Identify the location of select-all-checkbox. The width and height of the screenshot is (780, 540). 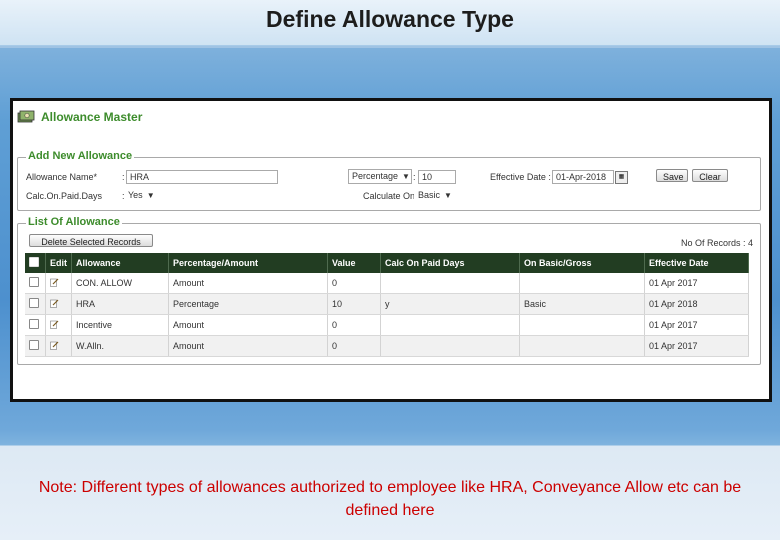
(34, 262).